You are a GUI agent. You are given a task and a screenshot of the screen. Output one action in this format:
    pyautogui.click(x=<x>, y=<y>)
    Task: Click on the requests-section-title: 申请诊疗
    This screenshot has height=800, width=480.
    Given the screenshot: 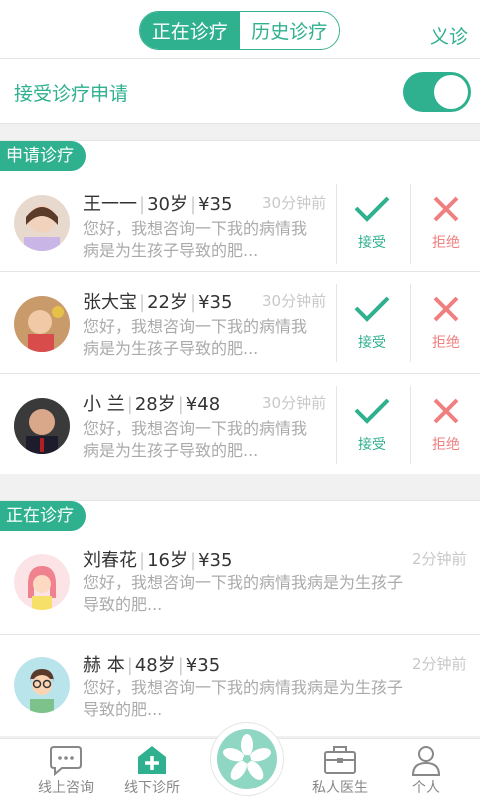 What is the action you would take?
    pyautogui.click(x=43, y=156)
    